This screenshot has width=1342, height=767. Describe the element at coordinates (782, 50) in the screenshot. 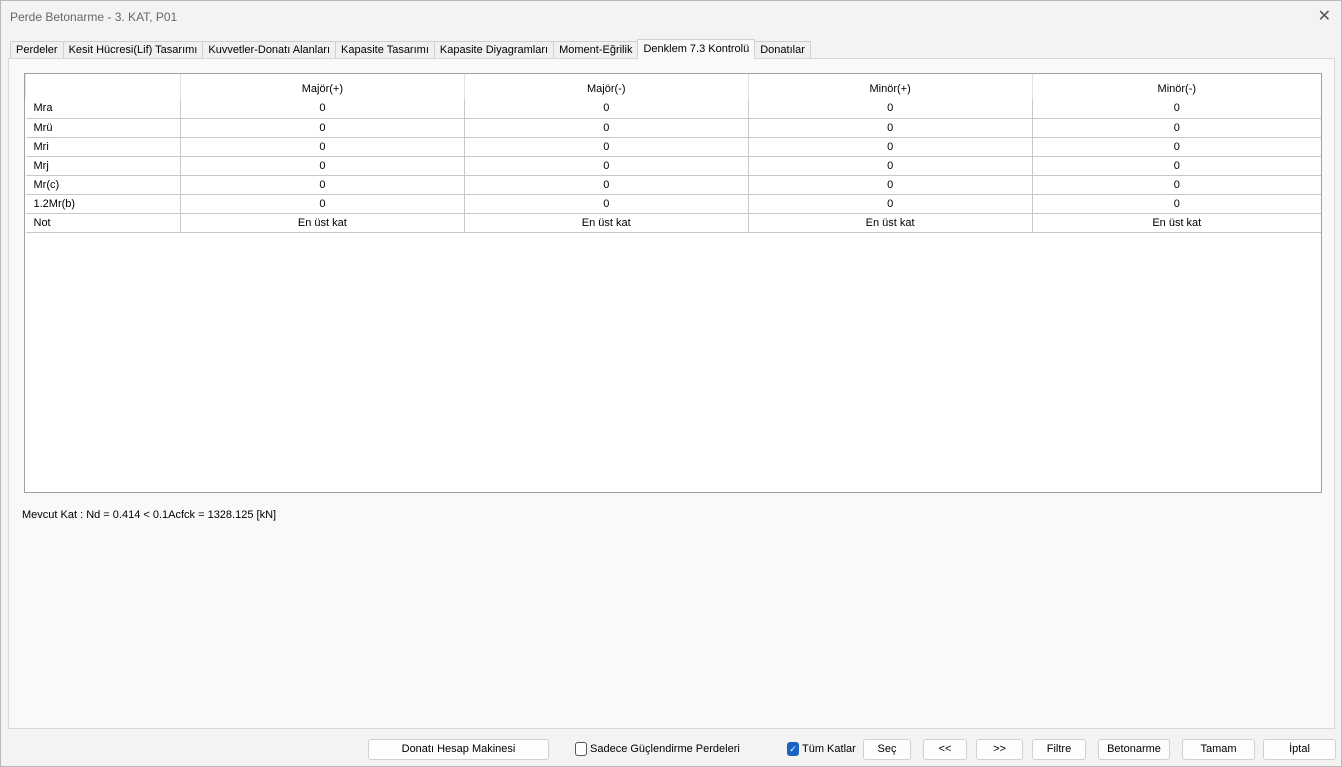

I see `tab-7: Donatılar` at that location.